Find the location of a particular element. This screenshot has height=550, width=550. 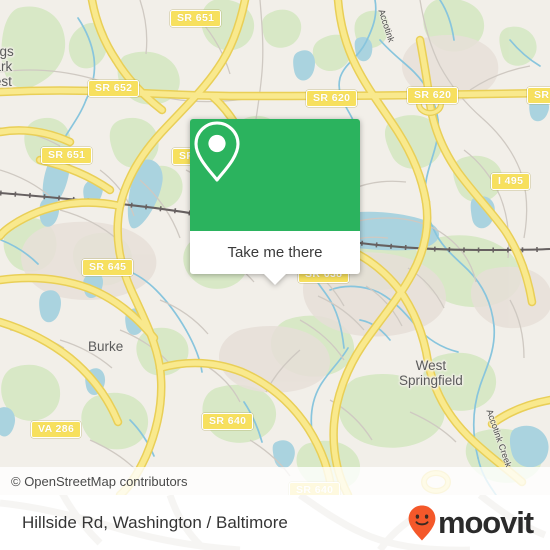

road-shield-va-286: VA 286 is located at coordinates (56, 429).